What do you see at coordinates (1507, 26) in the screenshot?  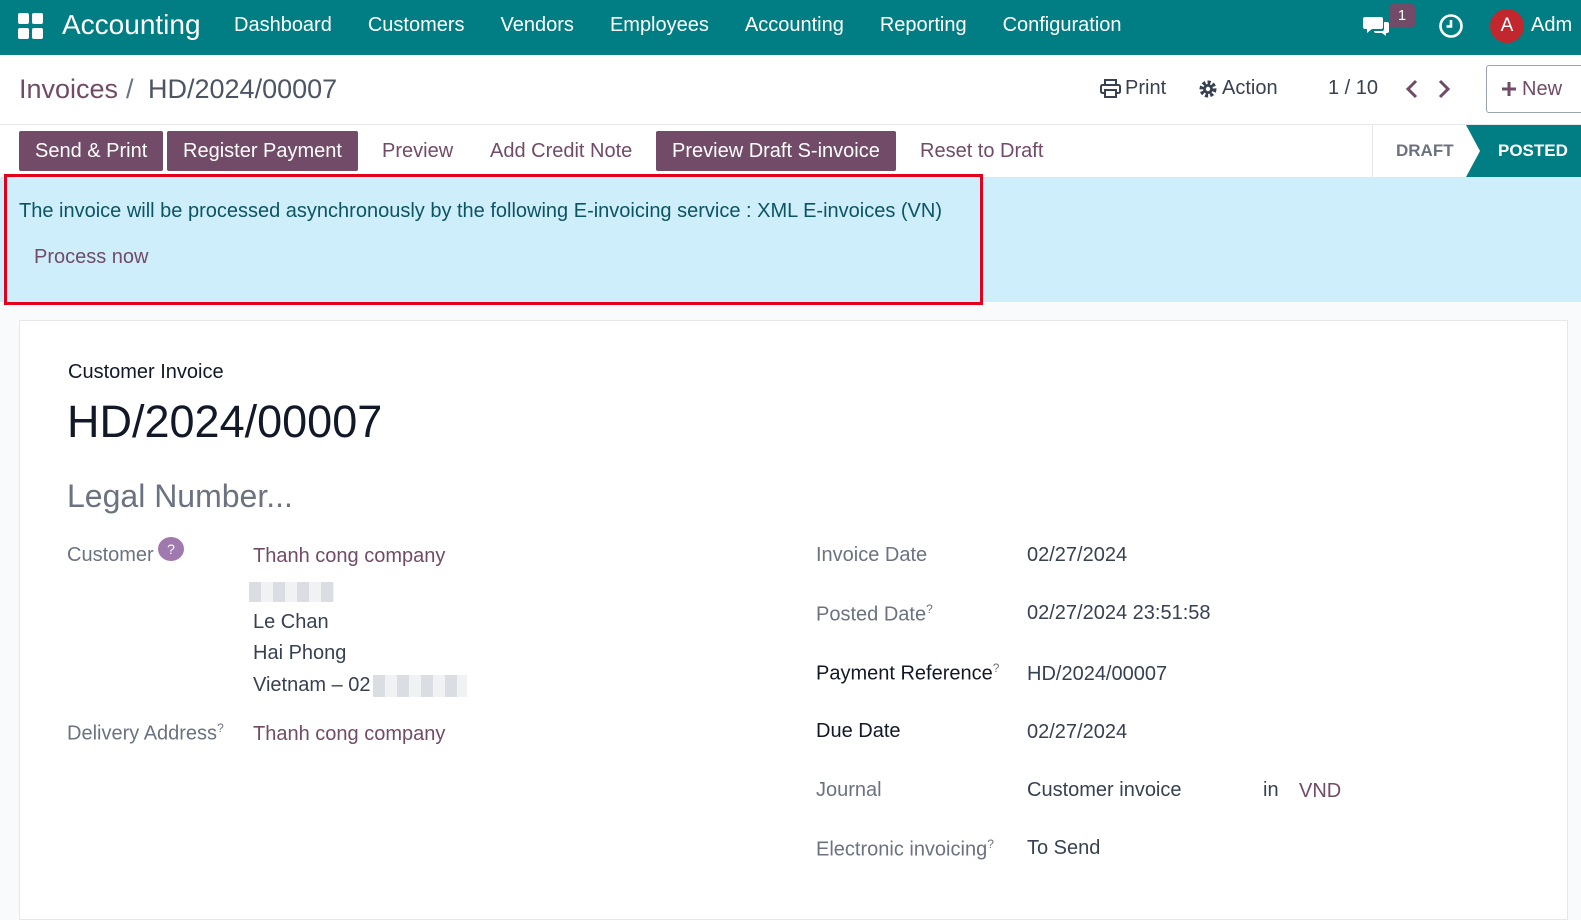 I see `user-avatar: A` at bounding box center [1507, 26].